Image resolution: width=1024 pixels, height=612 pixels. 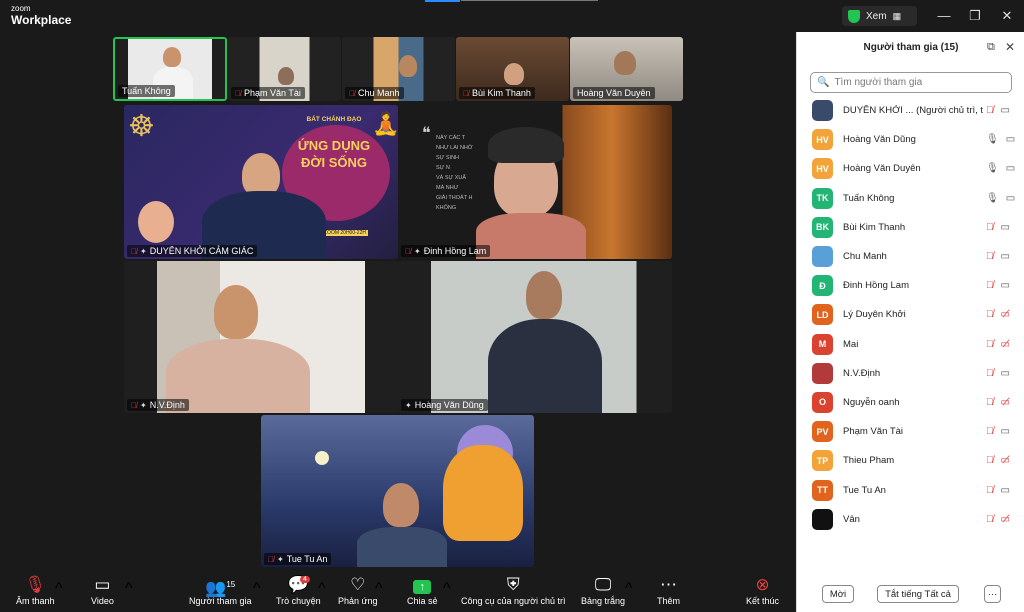 I want to click on participant-row: TK Tuấn Không 🎙 ▭, so click(x=910, y=198).